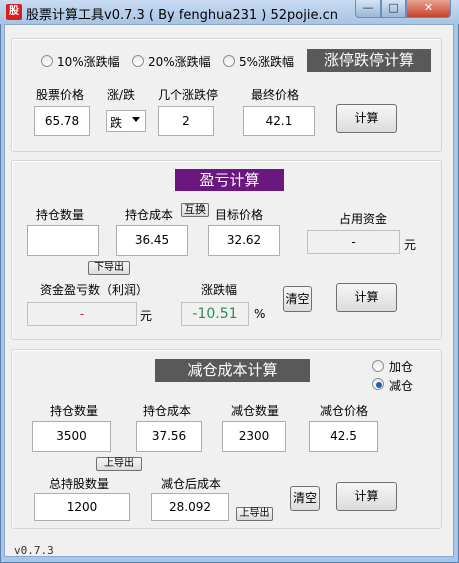  Describe the element at coordinates (254, 436) in the screenshot. I see `reduce-qty-input: 2300` at that location.